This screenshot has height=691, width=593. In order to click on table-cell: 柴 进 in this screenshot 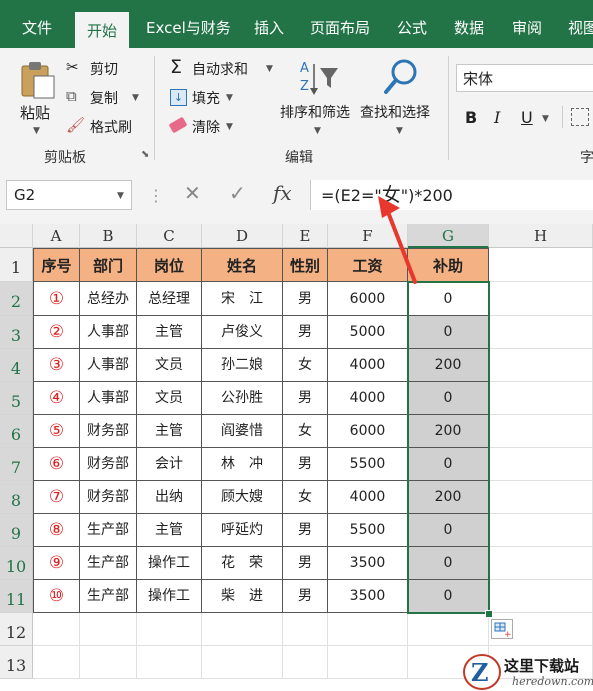, I will do `click(242, 596)`.